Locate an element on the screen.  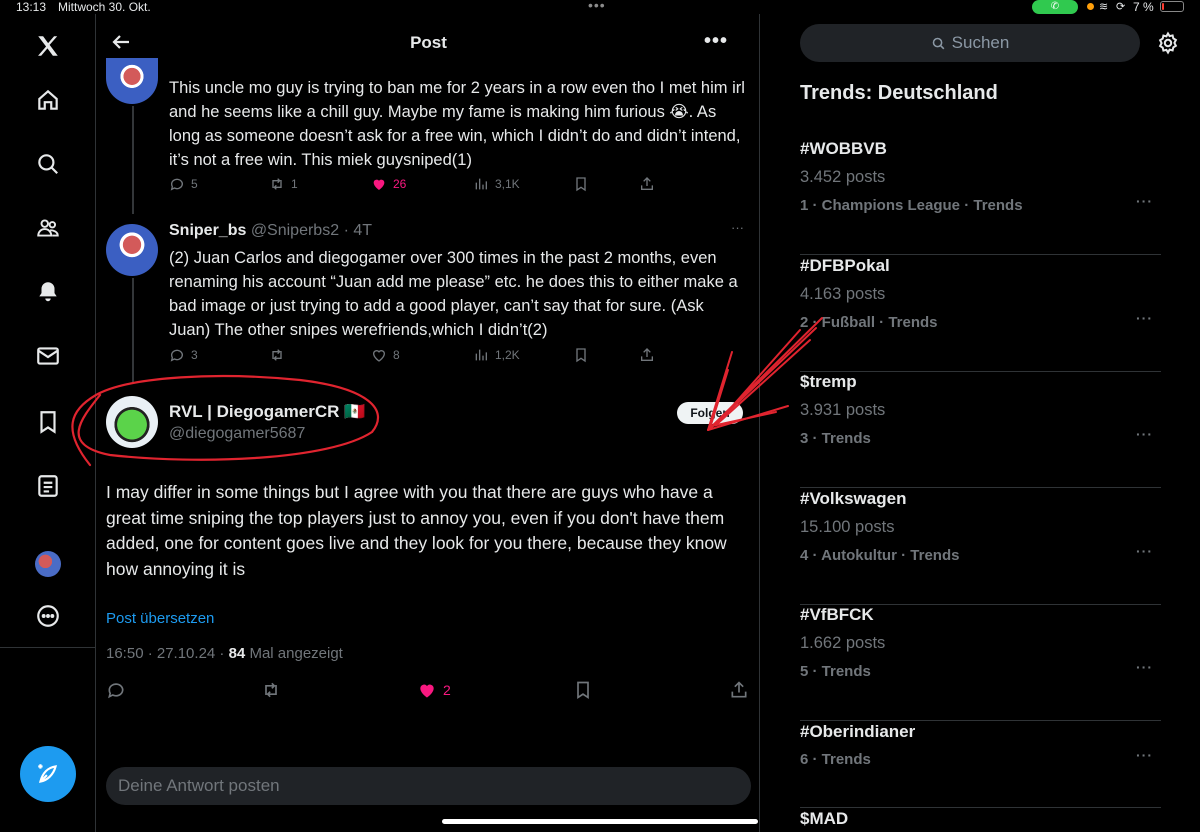
mic-indicator-icon is located at coordinates (1090, 6).